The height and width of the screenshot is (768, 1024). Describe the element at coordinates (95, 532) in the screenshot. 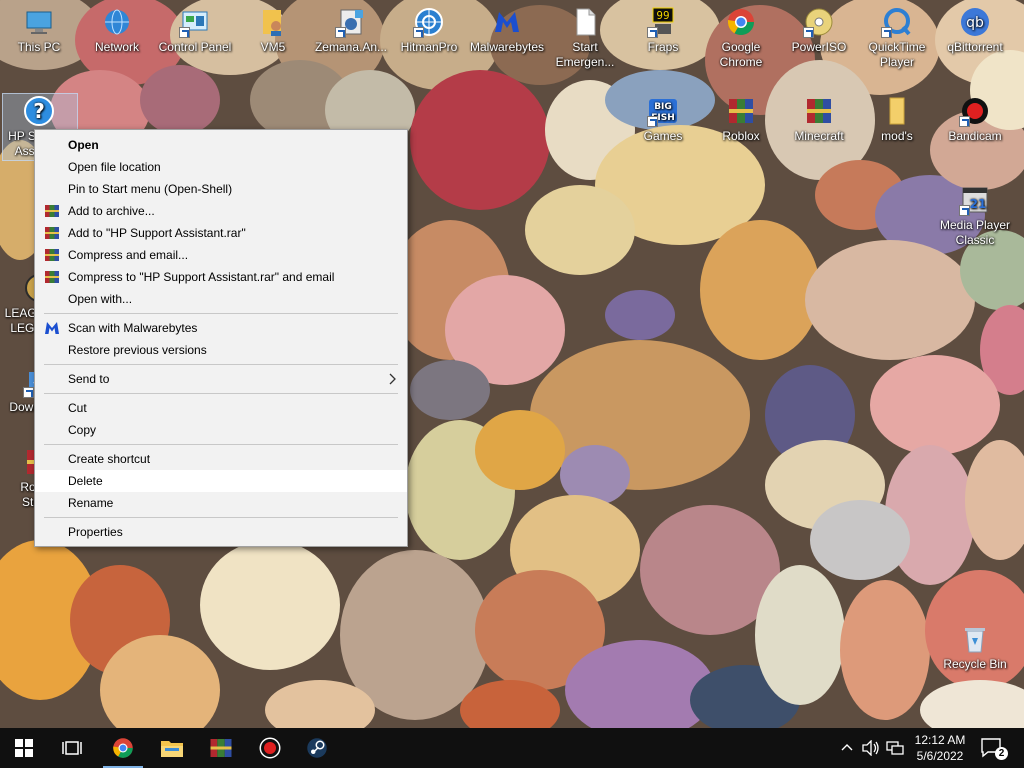

I see `menu-item-label: Properties` at that location.